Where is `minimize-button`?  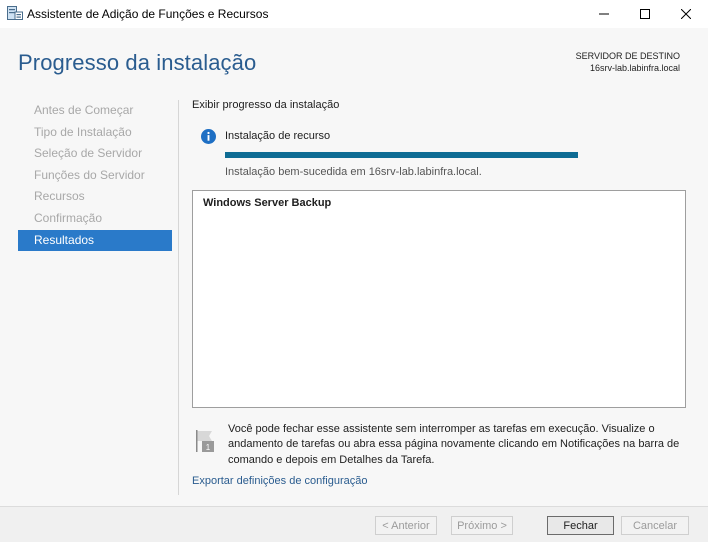
minimize-button is located at coordinates (604, 14).